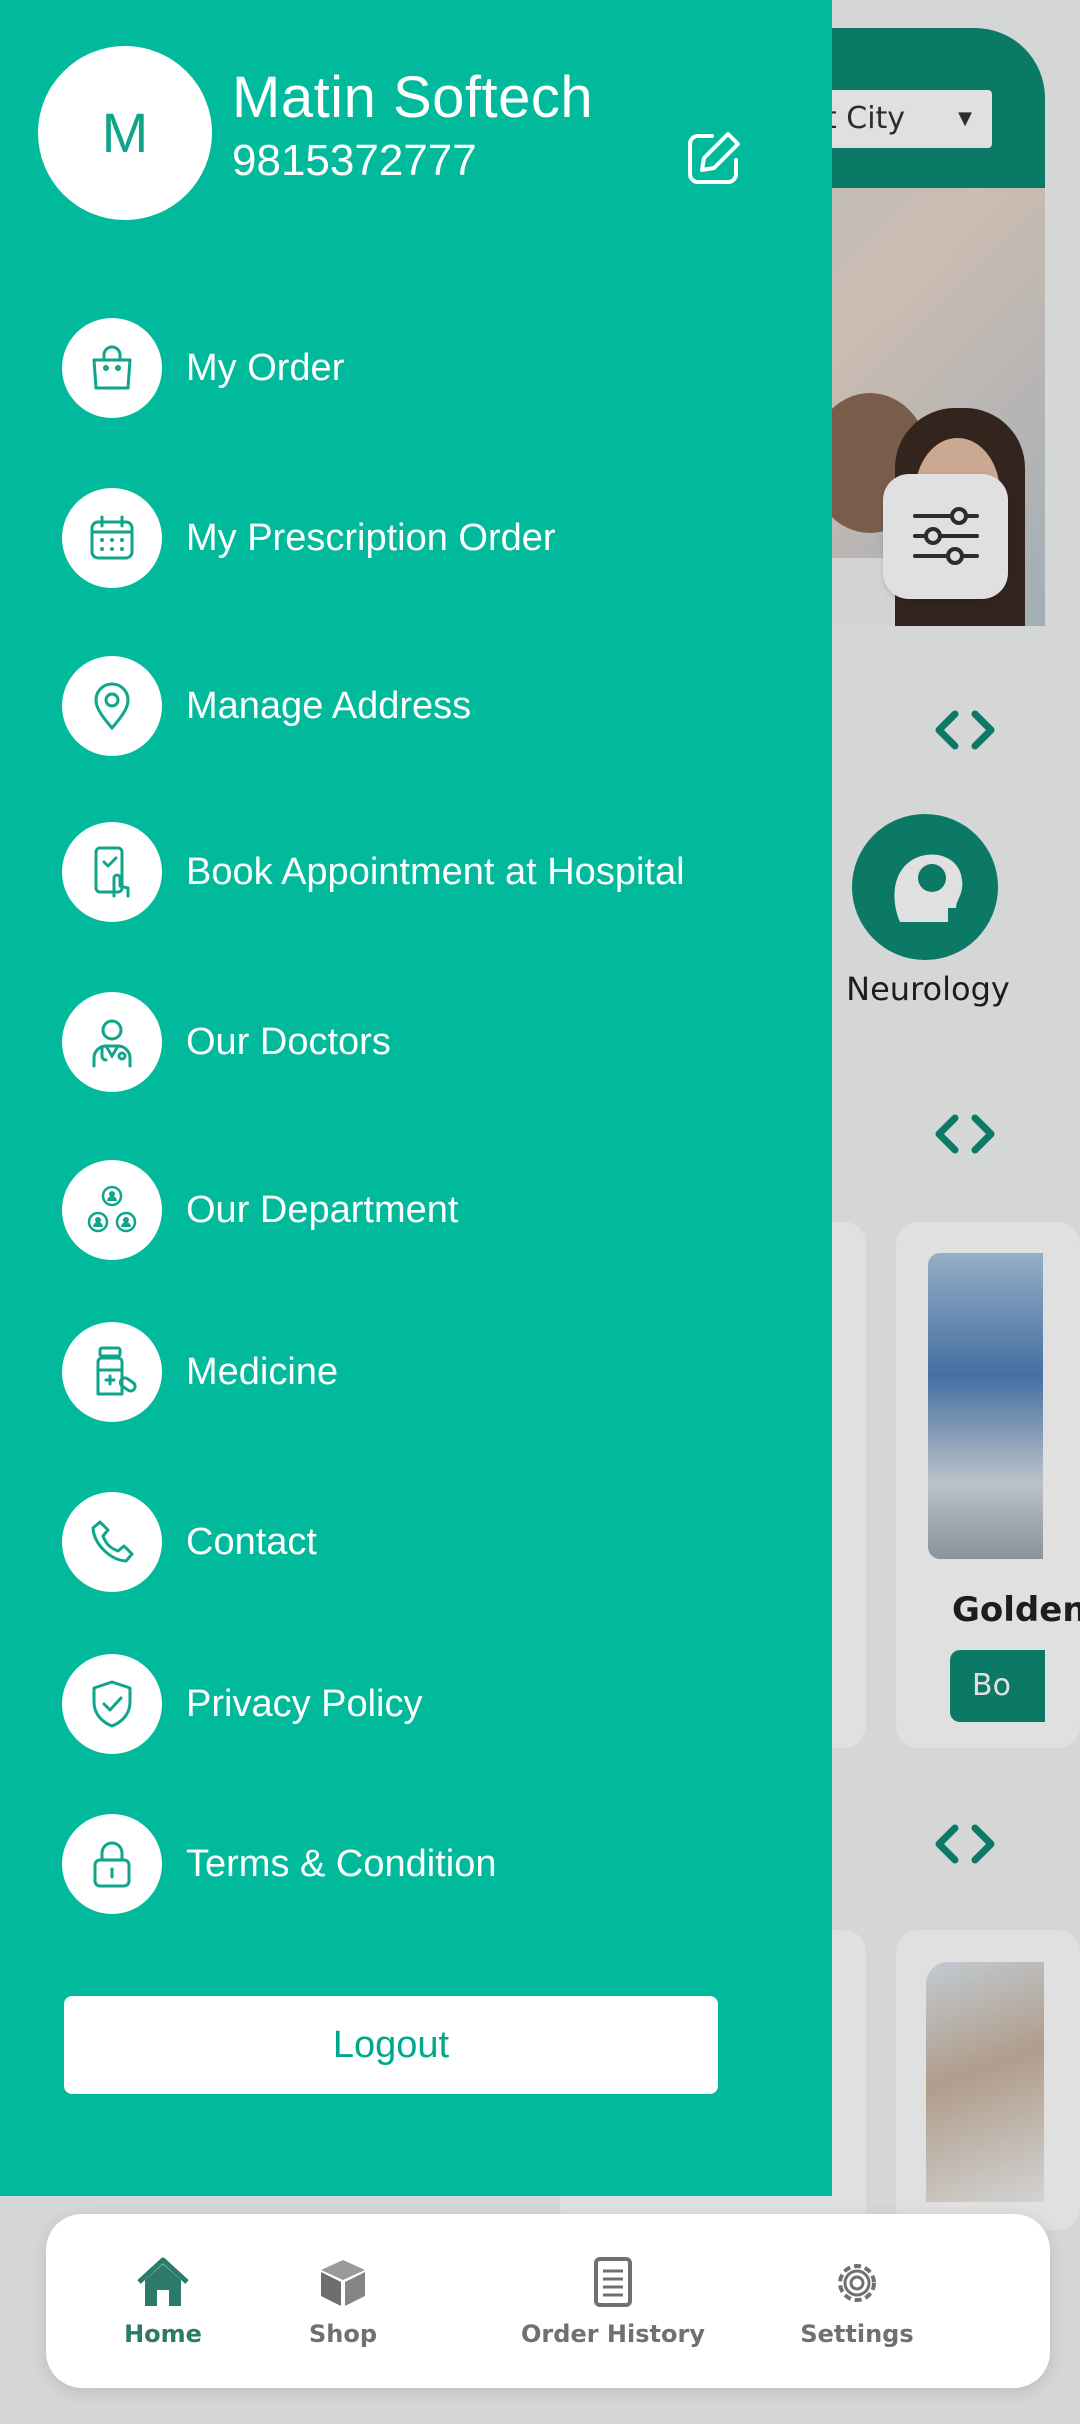 The width and height of the screenshot is (1080, 2424). I want to click on doctor-icon, so click(112, 1043).